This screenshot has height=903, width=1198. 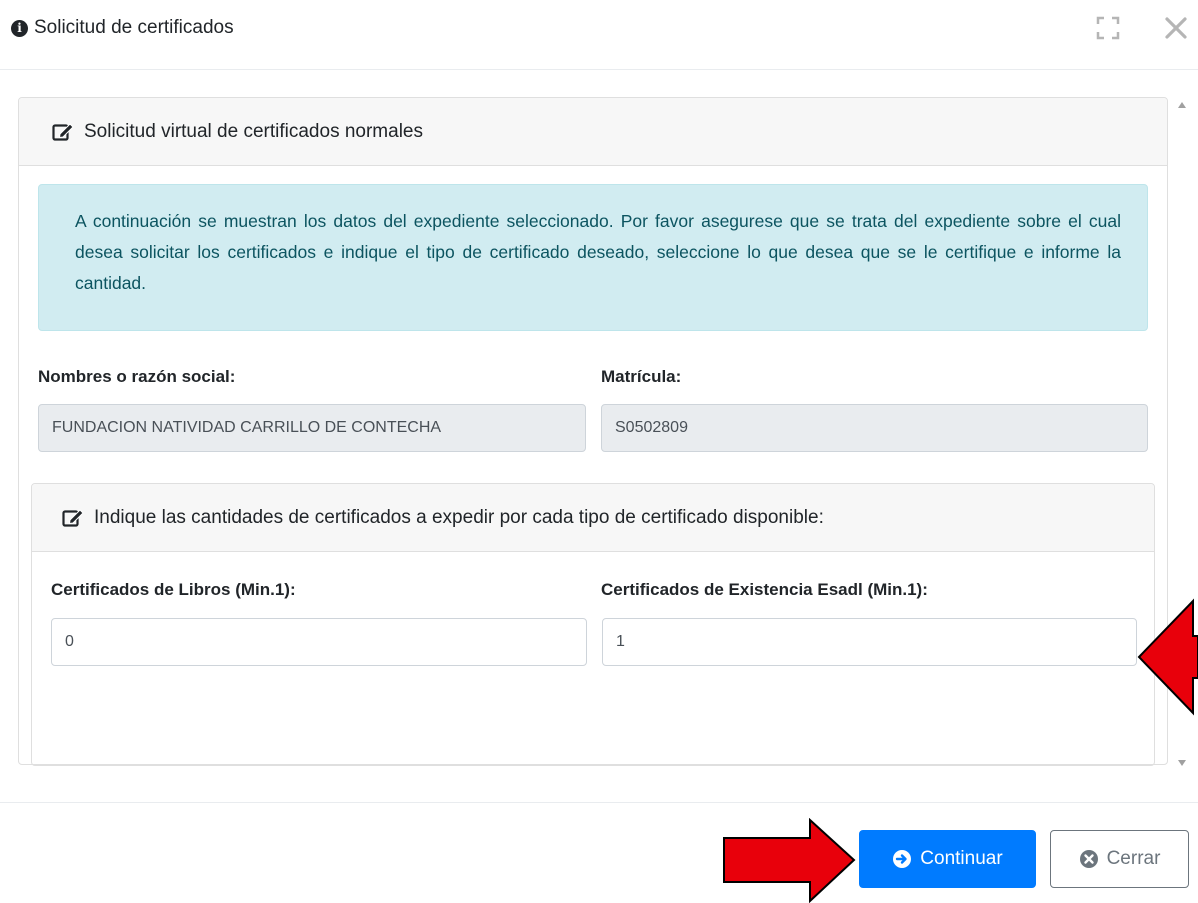 I want to click on info-circle-icon: i, so click(x=19, y=28).